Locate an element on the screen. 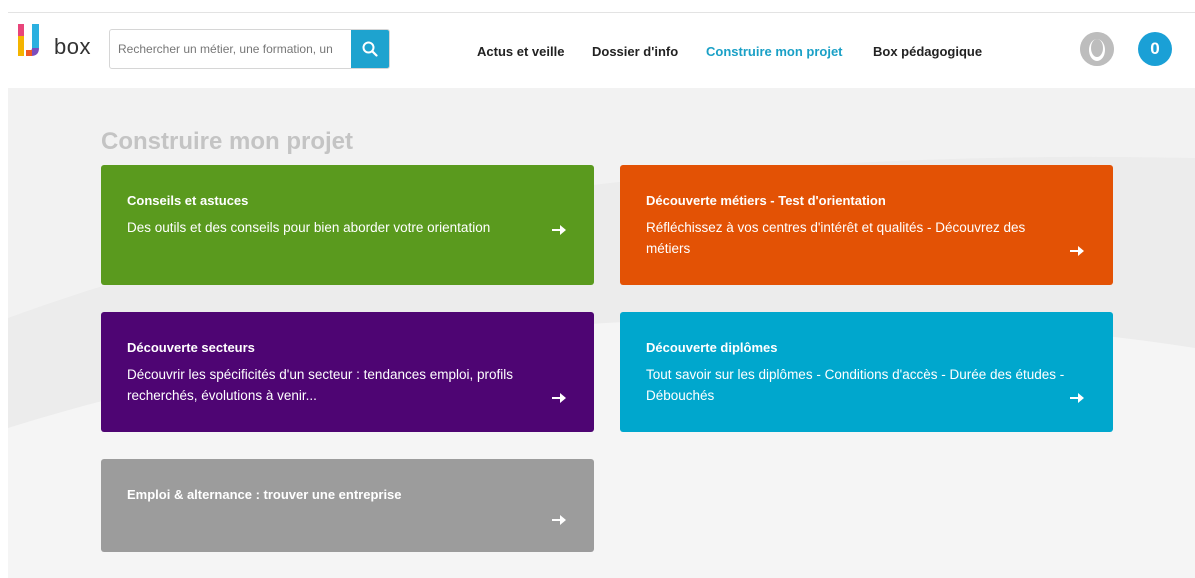 The height and width of the screenshot is (578, 1195). ijbox-logo: box is located at coordinates (59, 44).